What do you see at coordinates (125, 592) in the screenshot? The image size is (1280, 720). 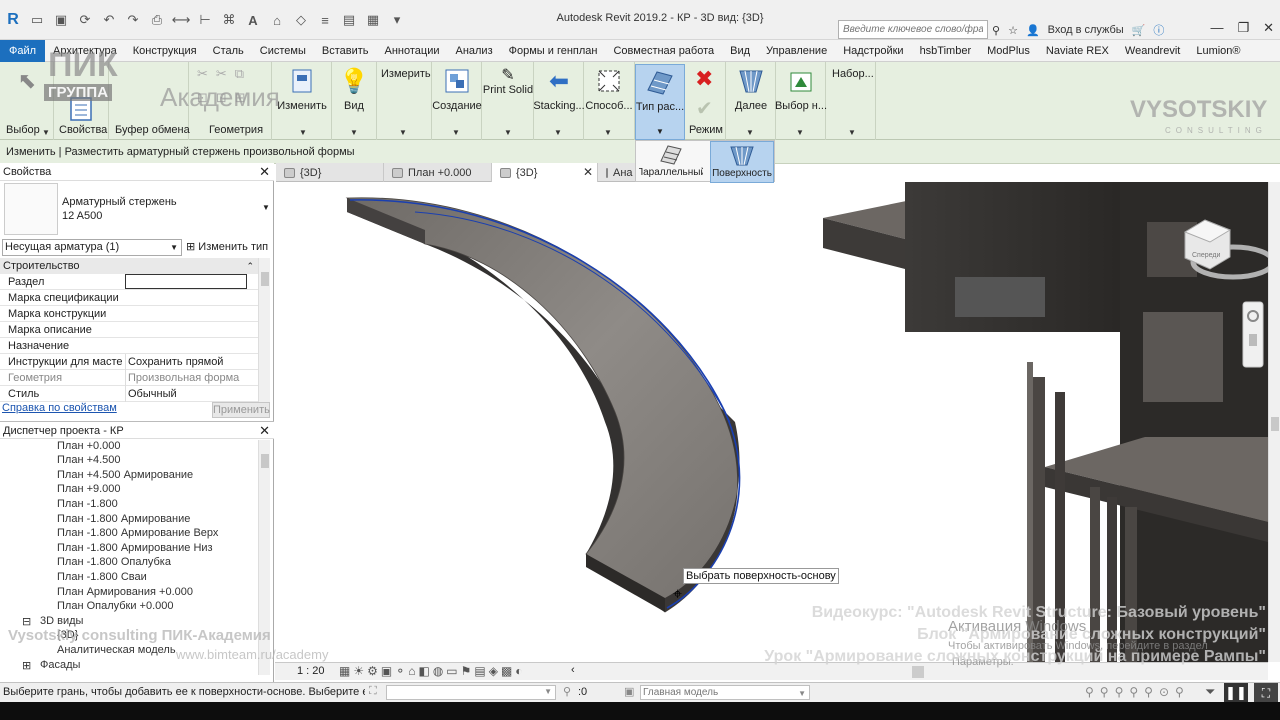 I see `tree-item: План Армирования +0.000` at bounding box center [125, 592].